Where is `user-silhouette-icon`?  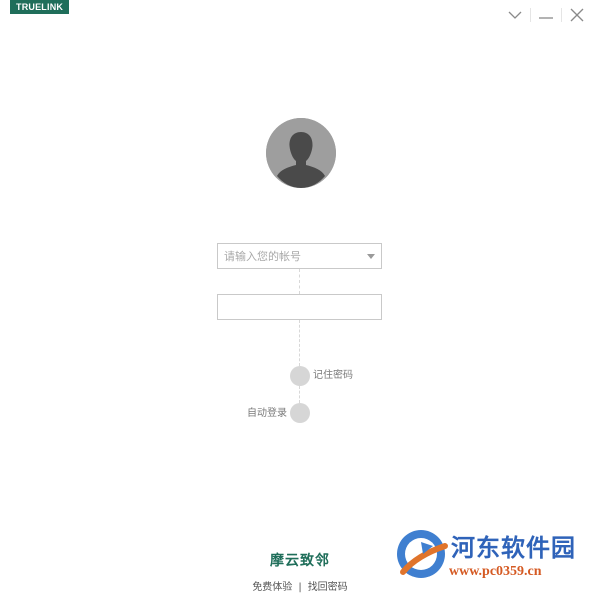 user-silhouette-icon is located at coordinates (301, 153).